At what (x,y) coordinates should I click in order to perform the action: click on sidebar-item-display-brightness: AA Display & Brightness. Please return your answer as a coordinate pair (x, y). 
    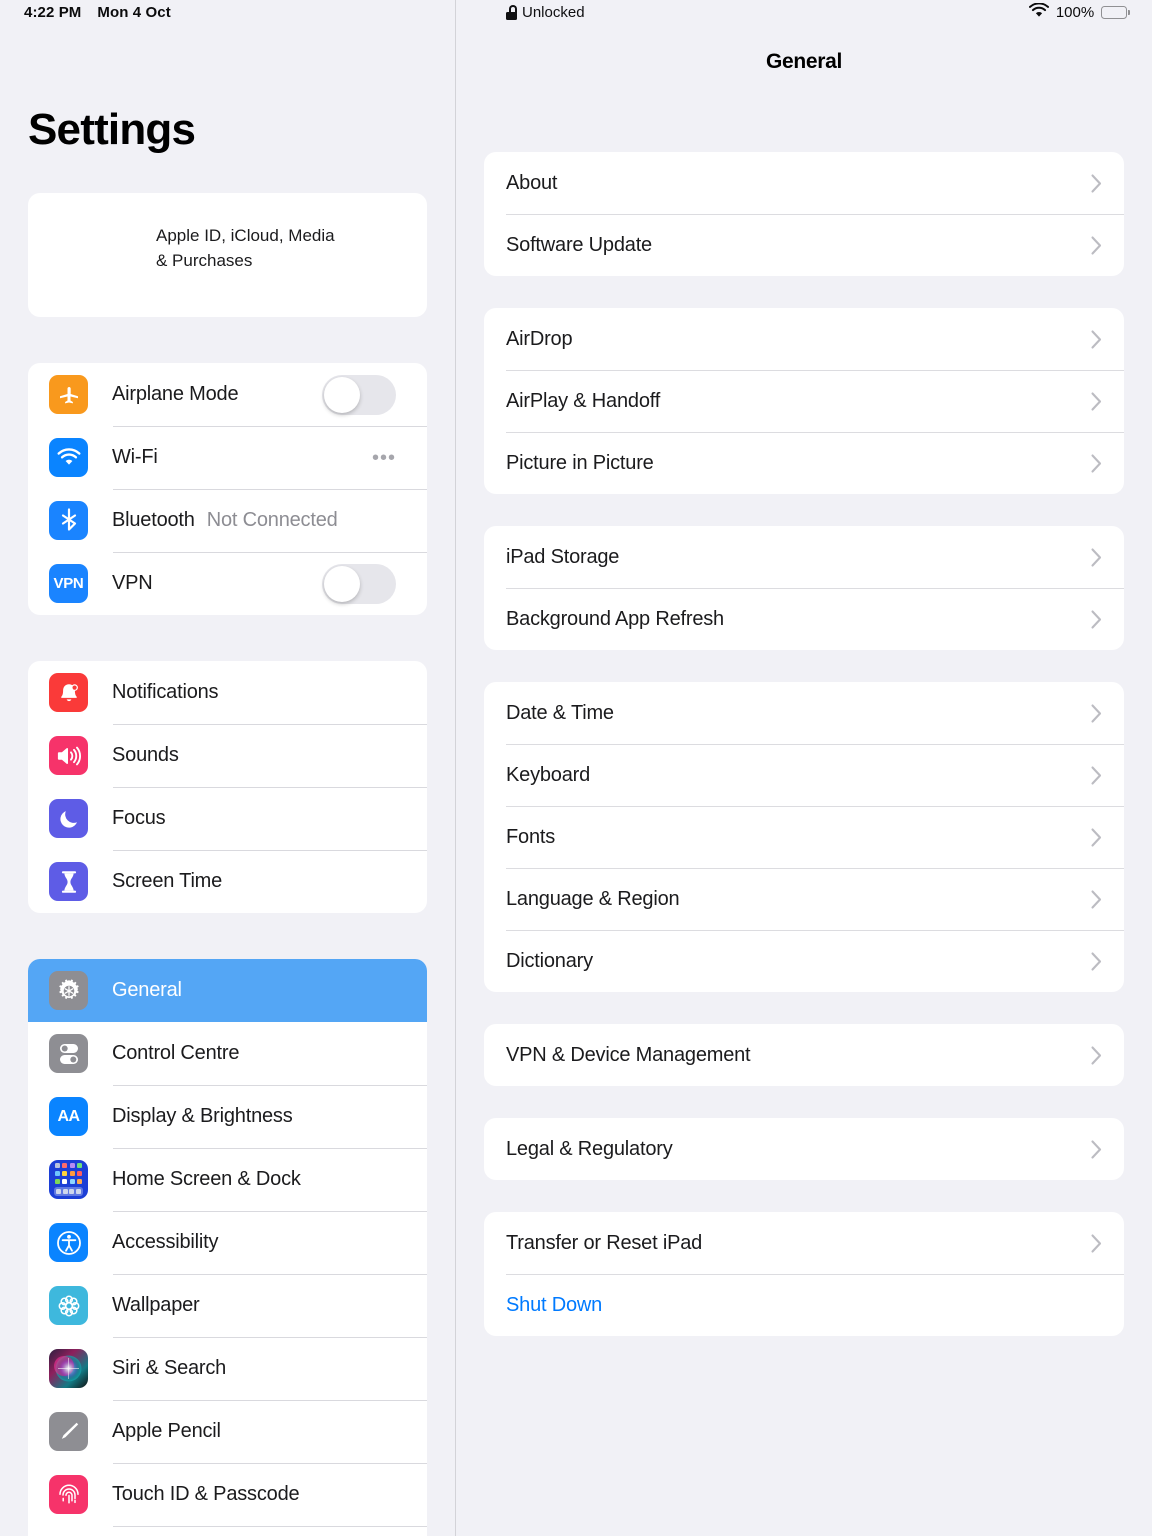
    Looking at the image, I should click on (227, 1116).